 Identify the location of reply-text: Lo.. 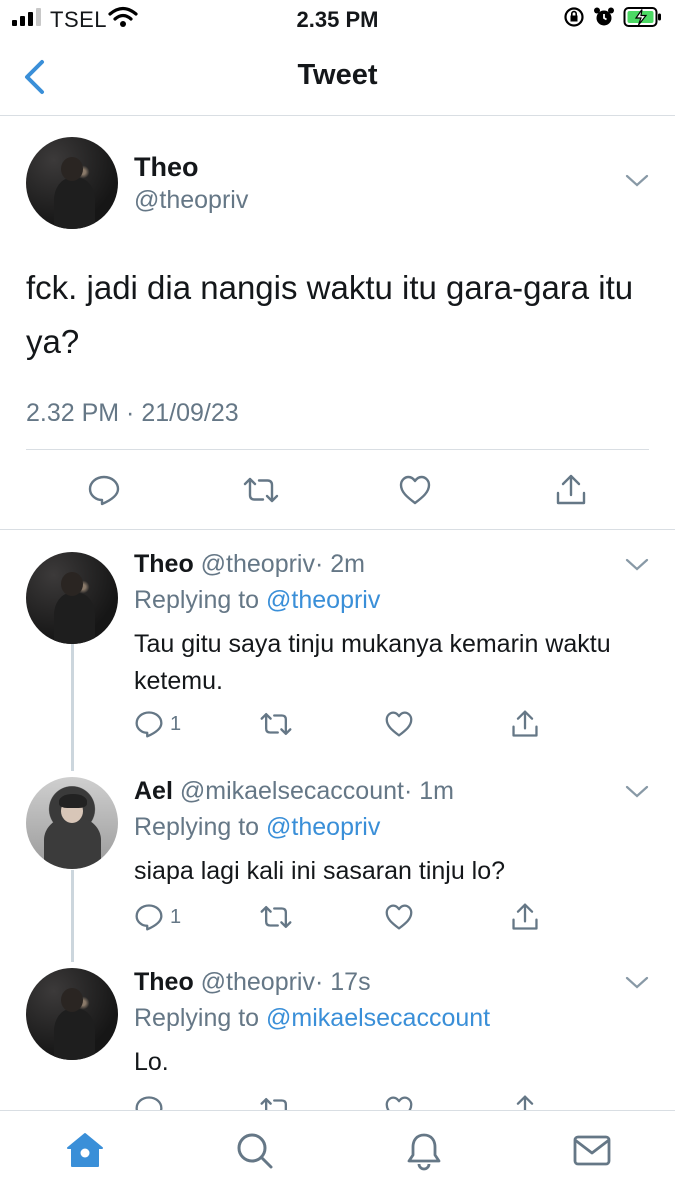
(151, 1062).